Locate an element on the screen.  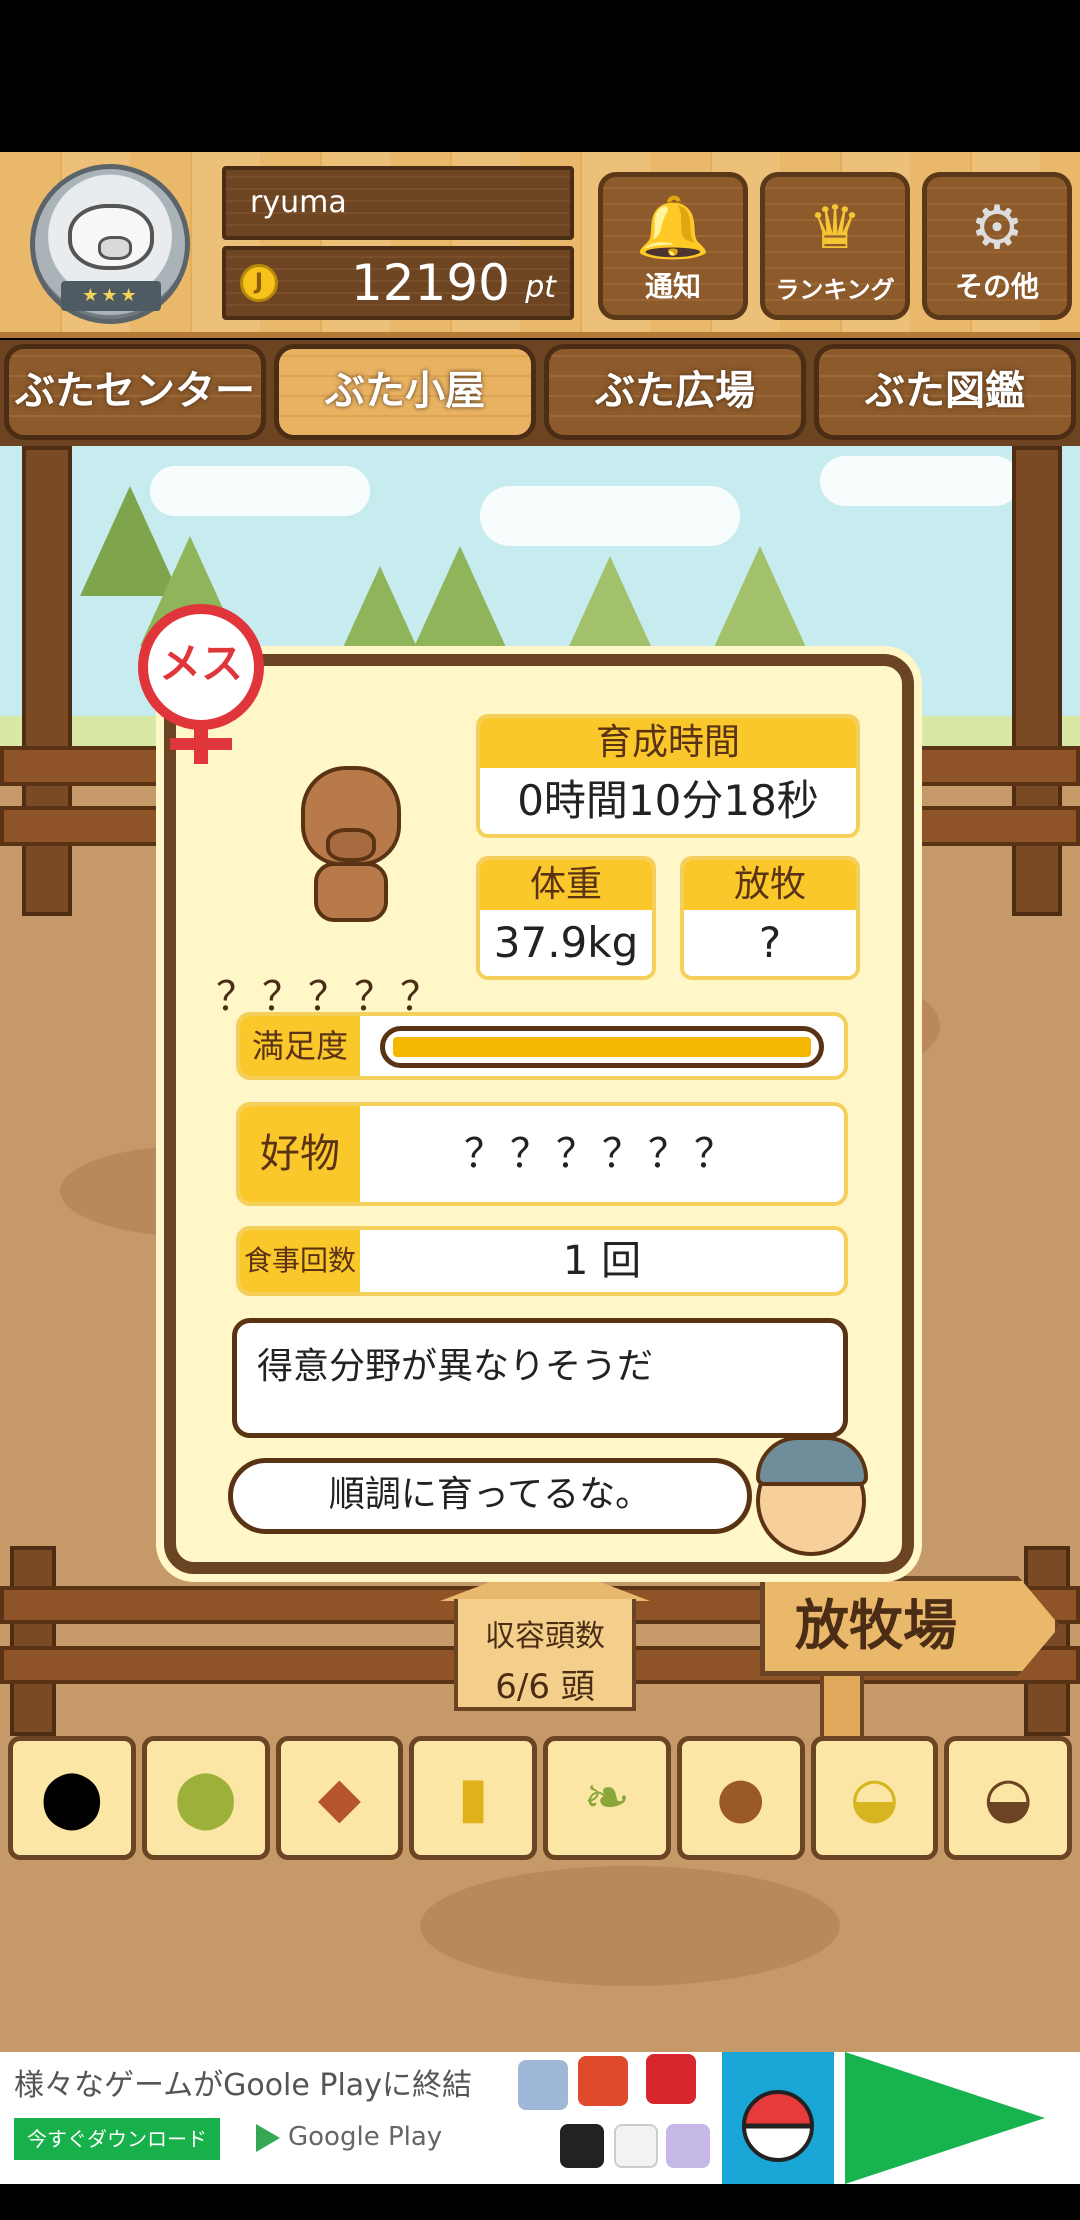
ranking-label: ランキング is located at coordinates (835, 290).